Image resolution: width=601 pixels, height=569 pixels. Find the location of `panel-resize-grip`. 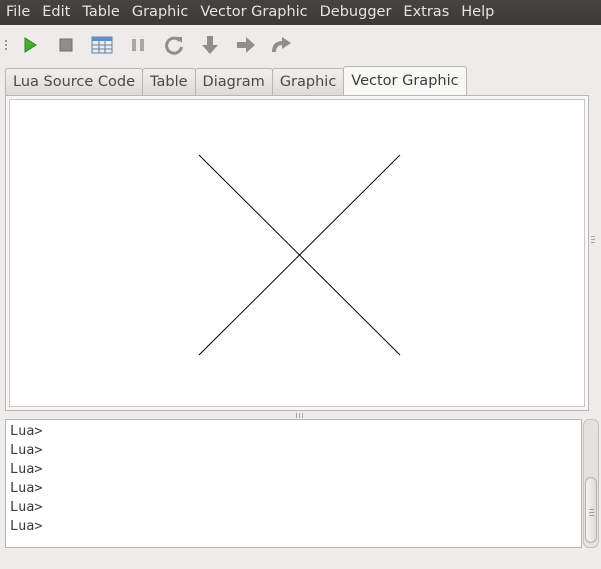

panel-resize-grip is located at coordinates (593, 240).